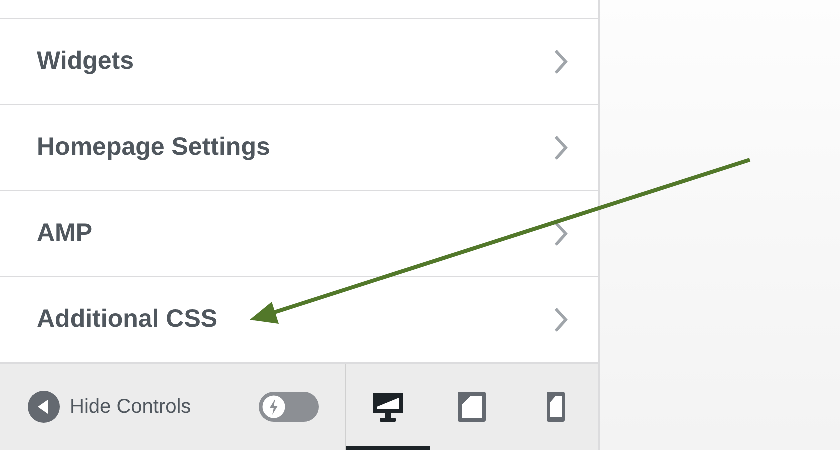  I want to click on back-icon, so click(44, 407).